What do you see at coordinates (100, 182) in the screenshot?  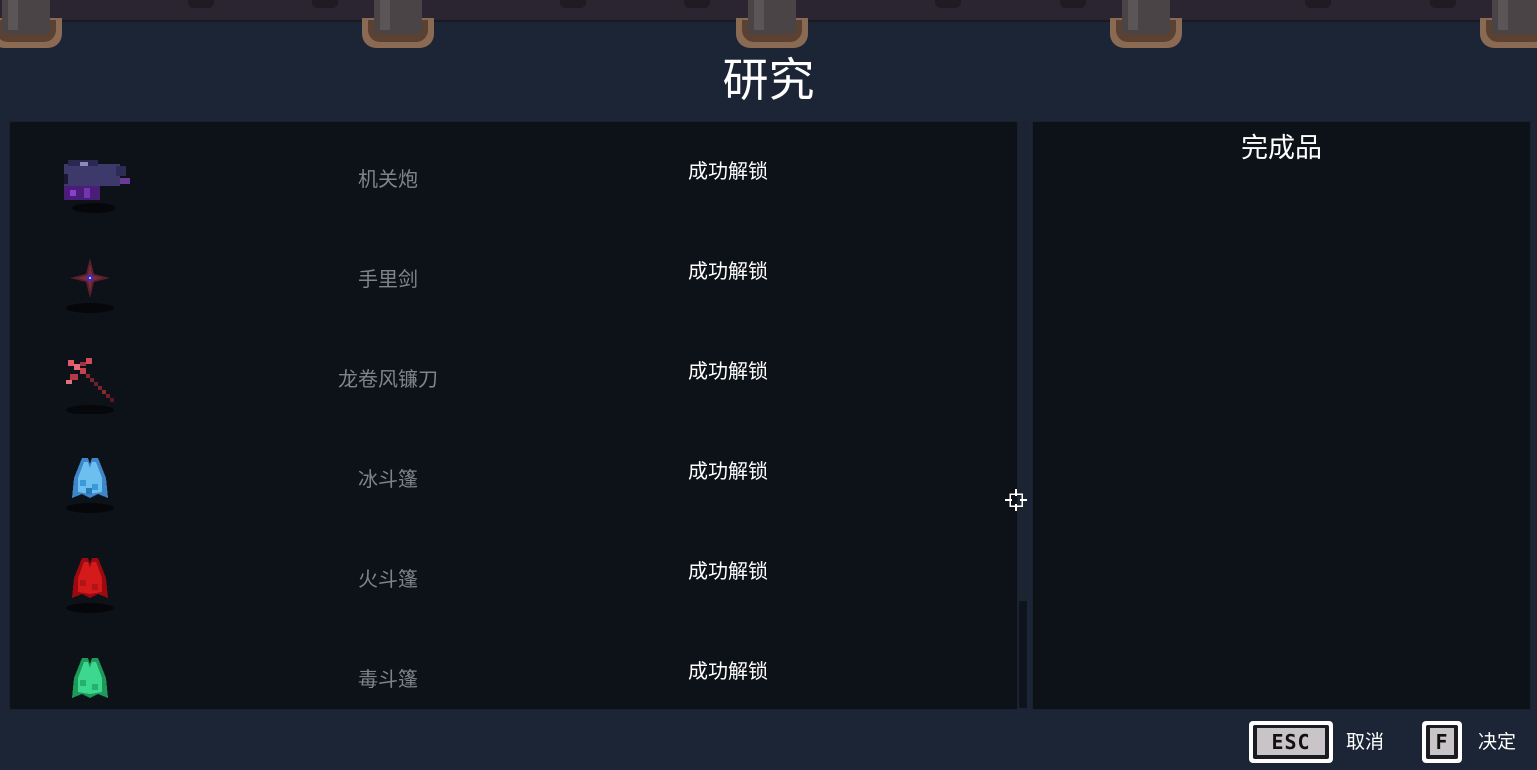 I see `gatling-gun-icon` at bounding box center [100, 182].